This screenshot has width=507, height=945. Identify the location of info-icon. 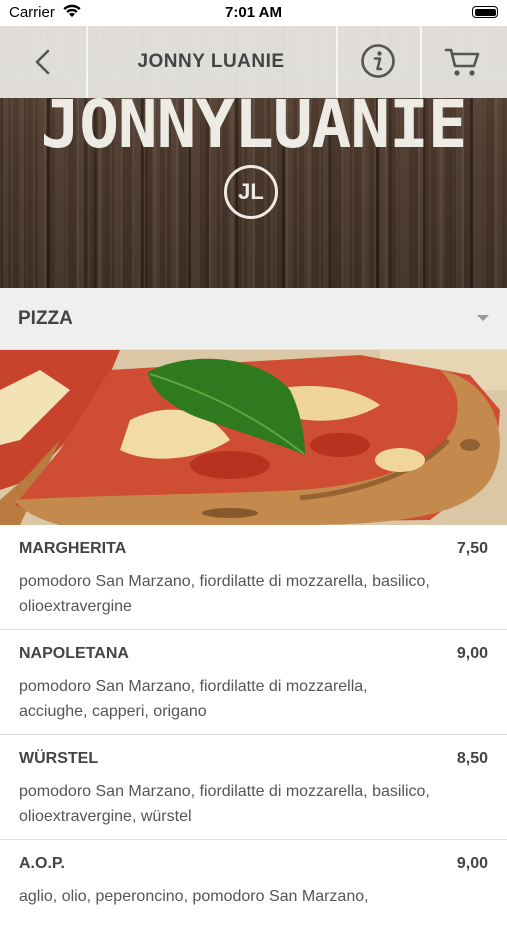
(378, 61).